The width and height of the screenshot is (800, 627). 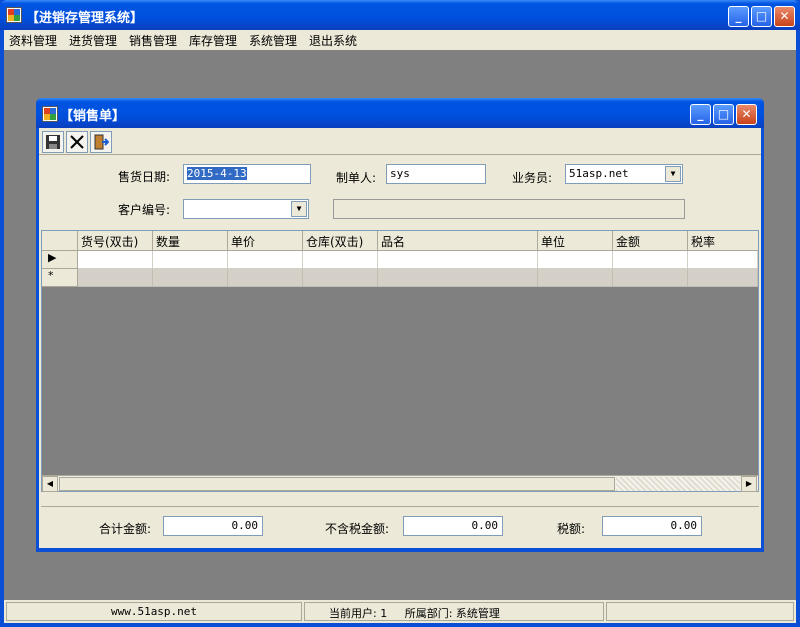 I want to click on status-user-value: 1, so click(x=384, y=613).